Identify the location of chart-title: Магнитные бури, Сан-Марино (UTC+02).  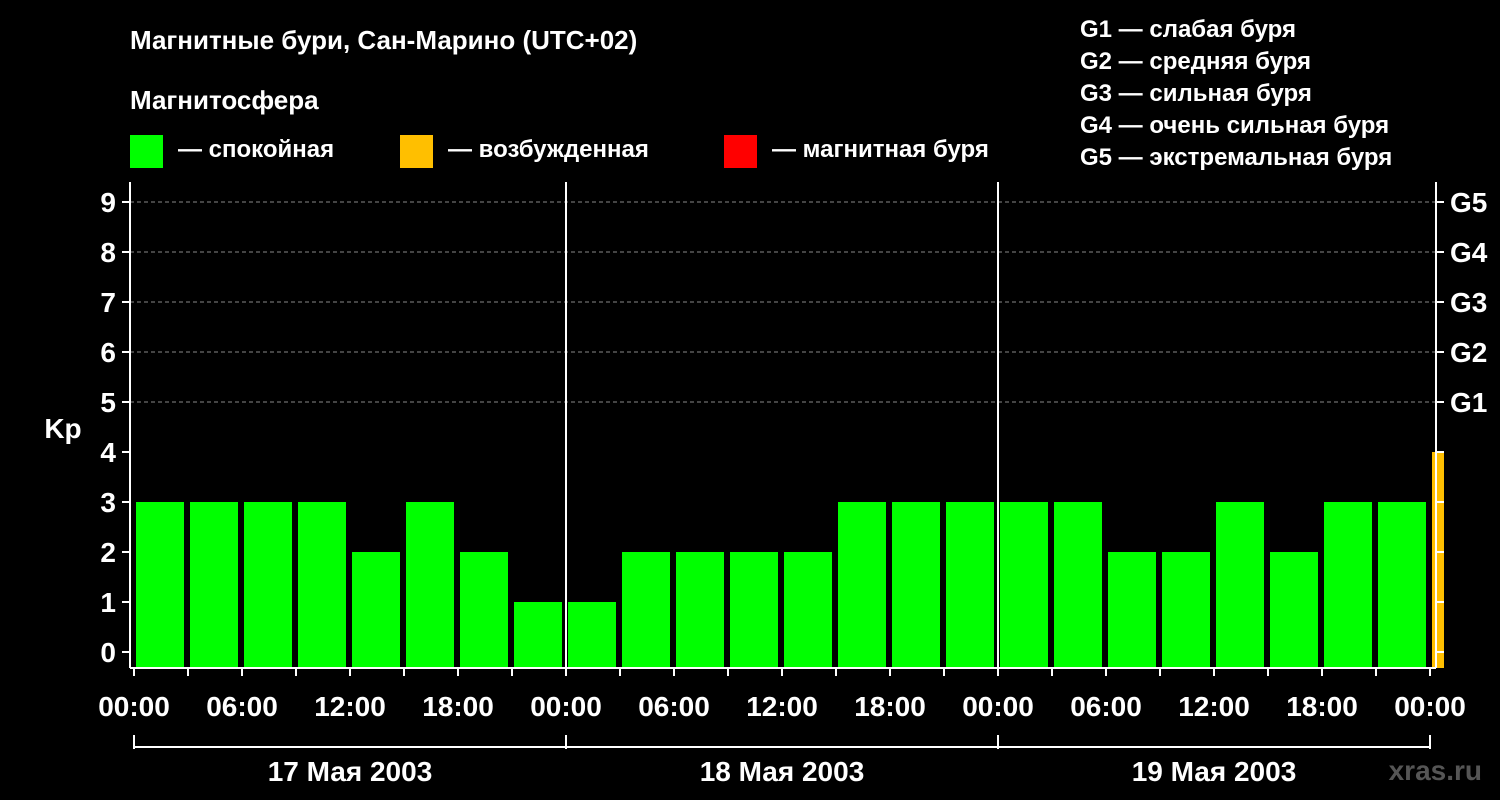
(383, 40).